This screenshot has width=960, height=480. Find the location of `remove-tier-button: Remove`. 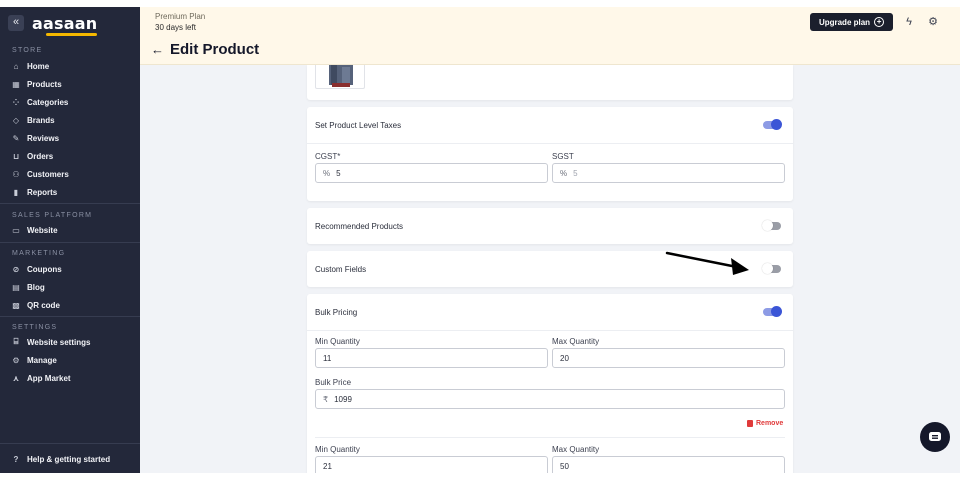

remove-tier-button: Remove is located at coordinates (765, 423).